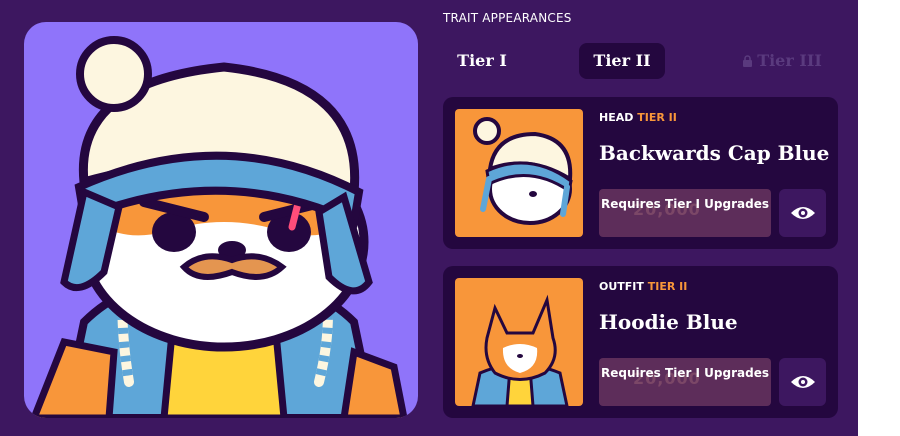  What do you see at coordinates (714, 153) in the screenshot?
I see `trait-name: Backwards Cap Blue` at bounding box center [714, 153].